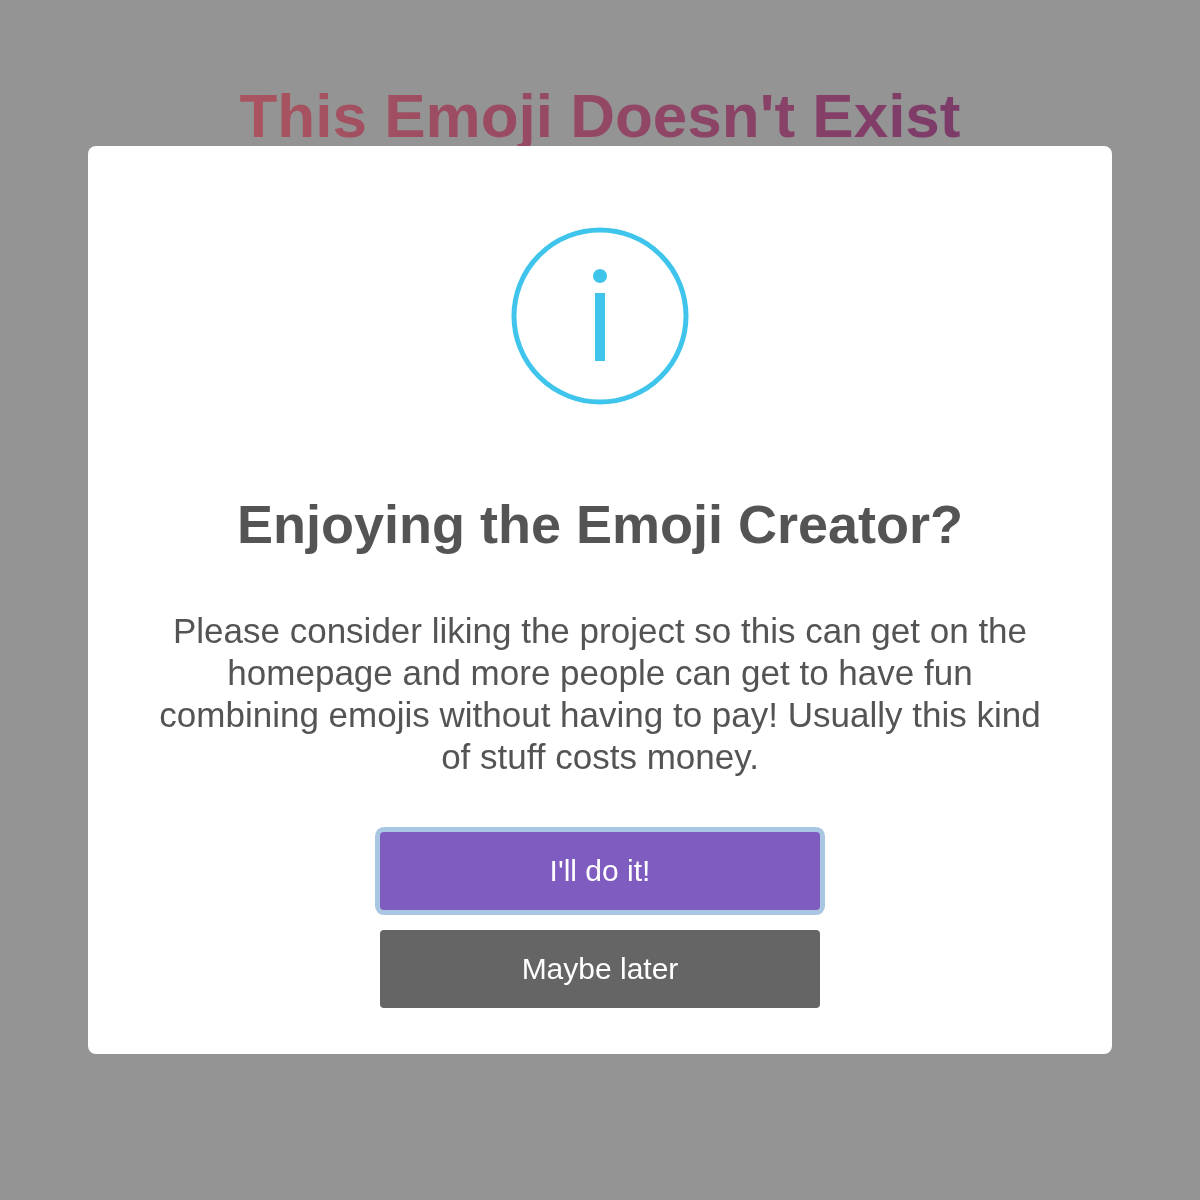  Describe the element at coordinates (600, 316) in the screenshot. I see `info-icon` at that location.